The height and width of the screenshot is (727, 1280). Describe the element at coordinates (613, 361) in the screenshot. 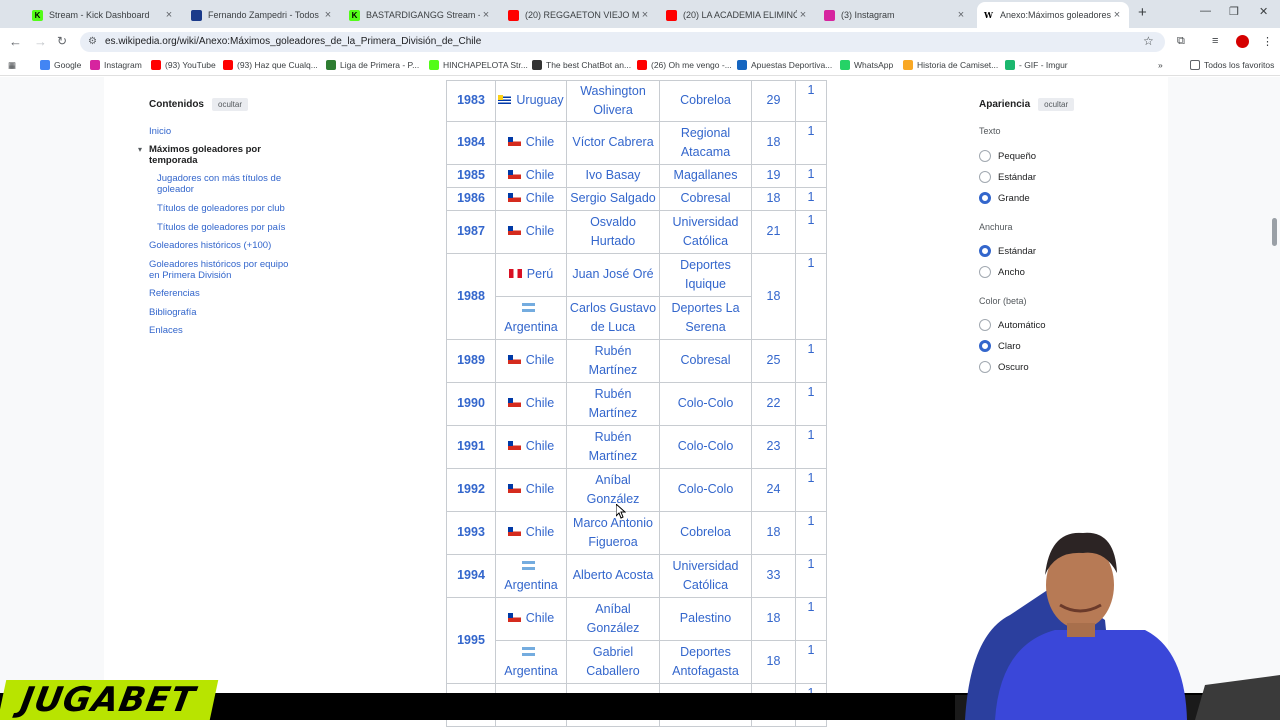

I see `player-cell: Rubén Martínez` at that location.